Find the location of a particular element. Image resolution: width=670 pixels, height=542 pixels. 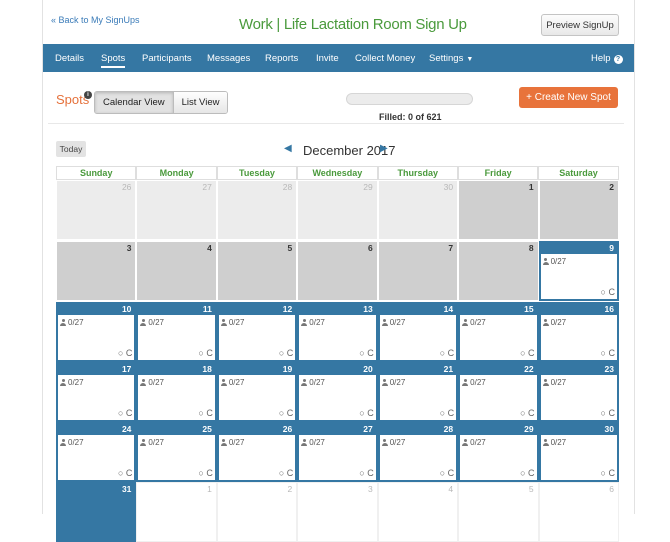

next-month-icon: ▶ is located at coordinates (384, 148).